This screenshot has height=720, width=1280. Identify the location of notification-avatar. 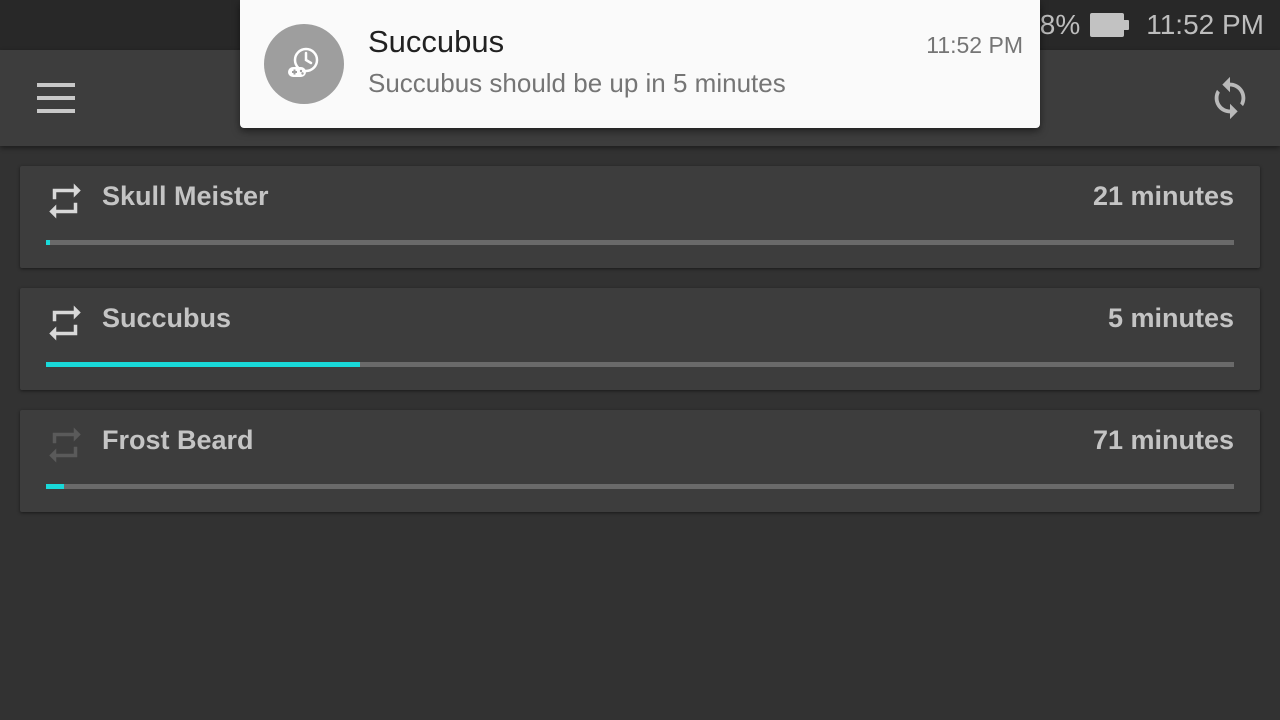
(304, 64).